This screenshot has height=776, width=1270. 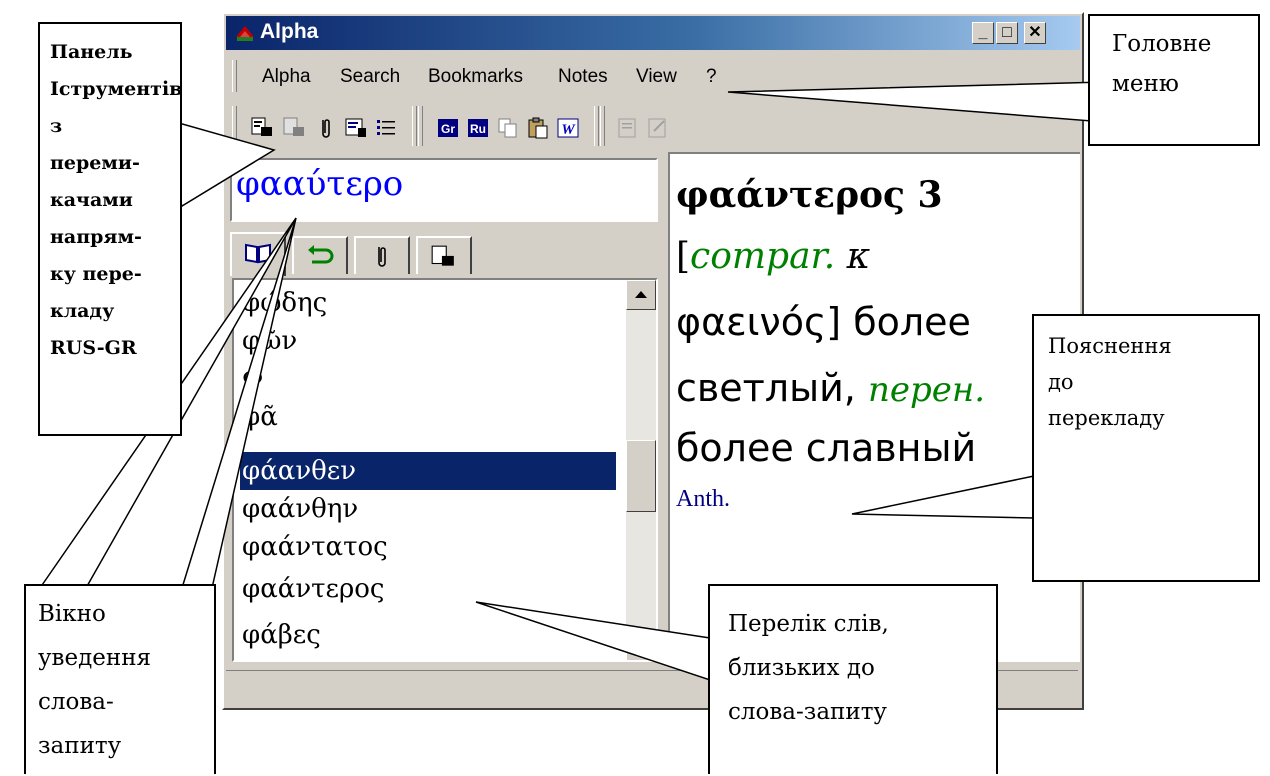 What do you see at coordinates (444, 190) in the screenshot?
I see `search-input: φααύτερο` at bounding box center [444, 190].